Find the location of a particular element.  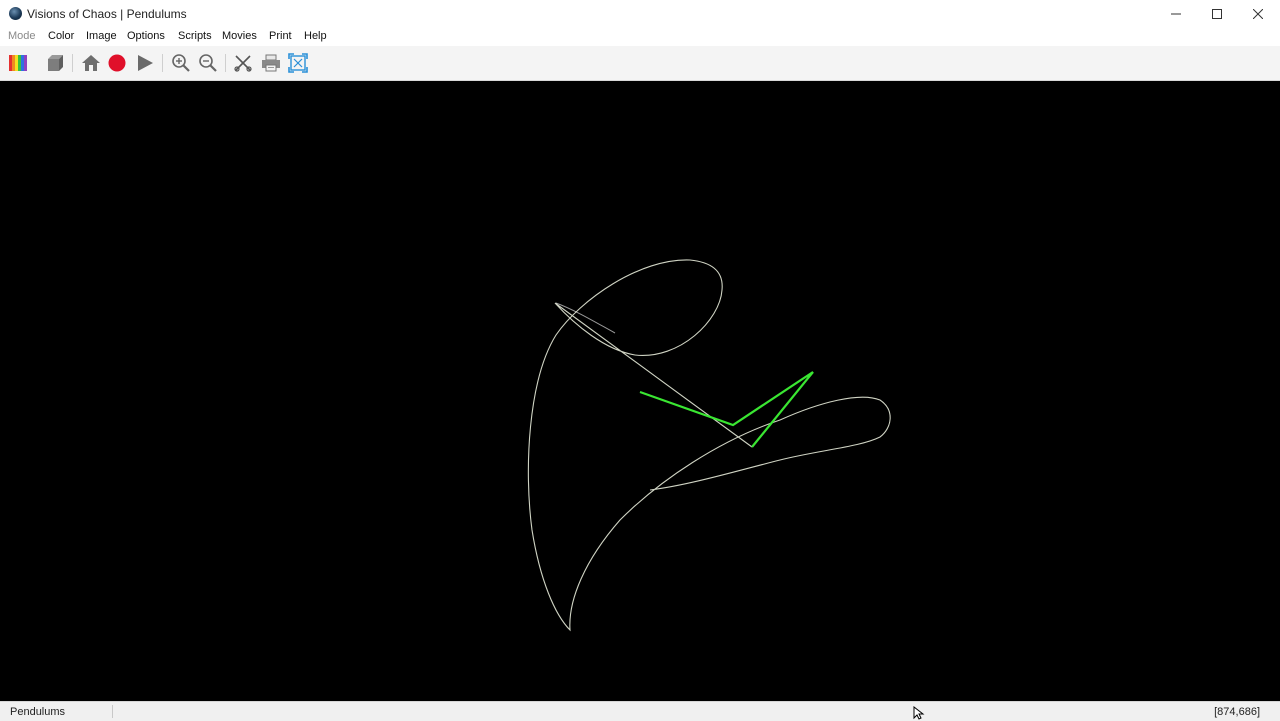

print-icon is located at coordinates (271, 63).